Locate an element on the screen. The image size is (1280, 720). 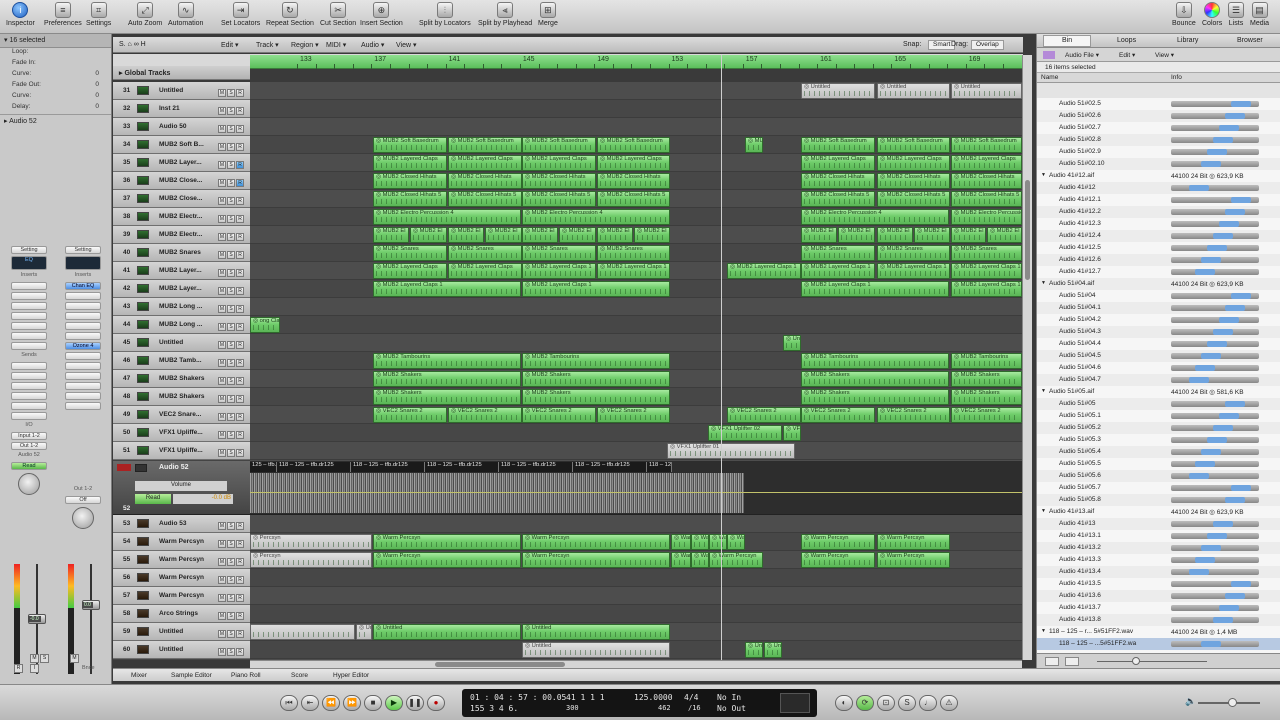
insert-chan-eq: Chan EQ is located at coordinates (83, 286).